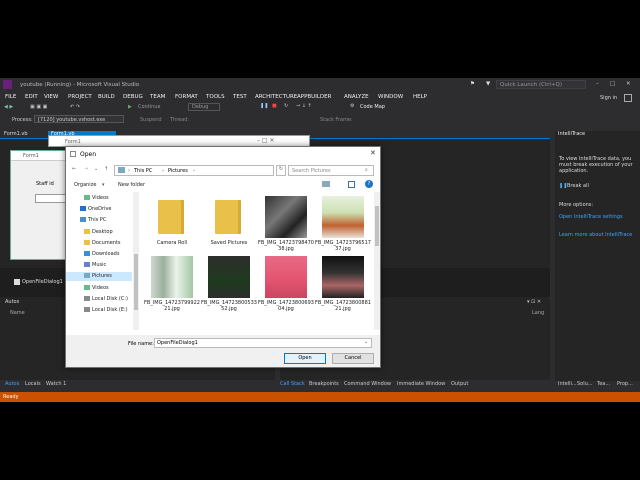  Describe the element at coordinates (31, 97) in the screenshot. I see `menu-edit: EDIT` at that location.